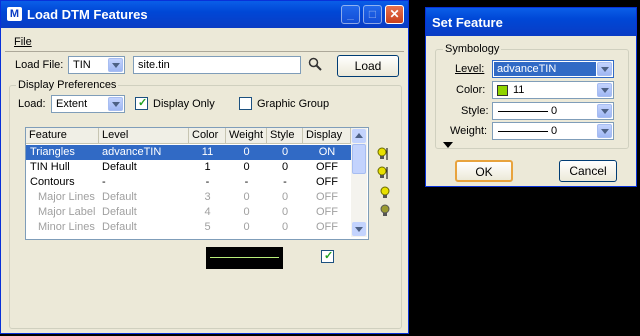 This screenshot has height=336, width=640. Describe the element at coordinates (359, 182) in the screenshot. I see `table-scrollbar` at that location.